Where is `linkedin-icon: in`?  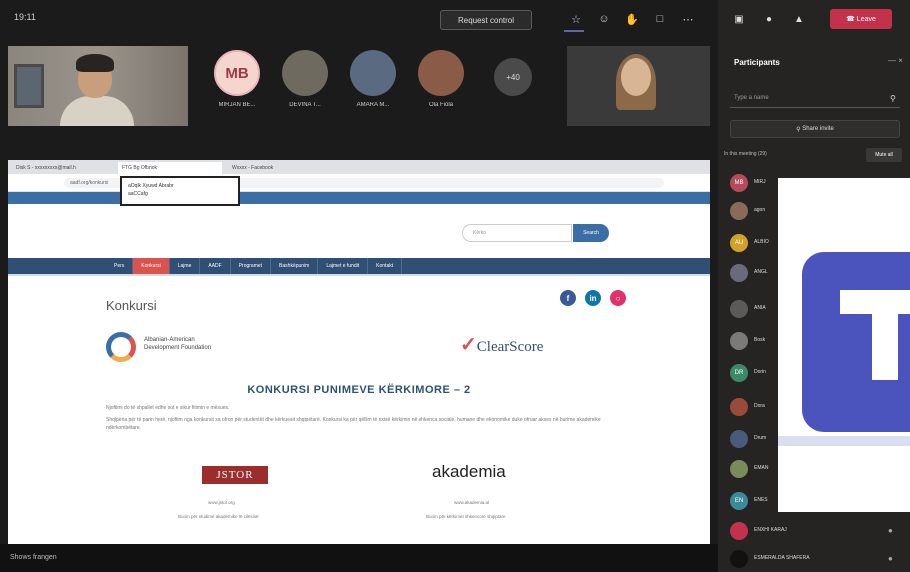
linkedin-icon: in is located at coordinates (593, 298).